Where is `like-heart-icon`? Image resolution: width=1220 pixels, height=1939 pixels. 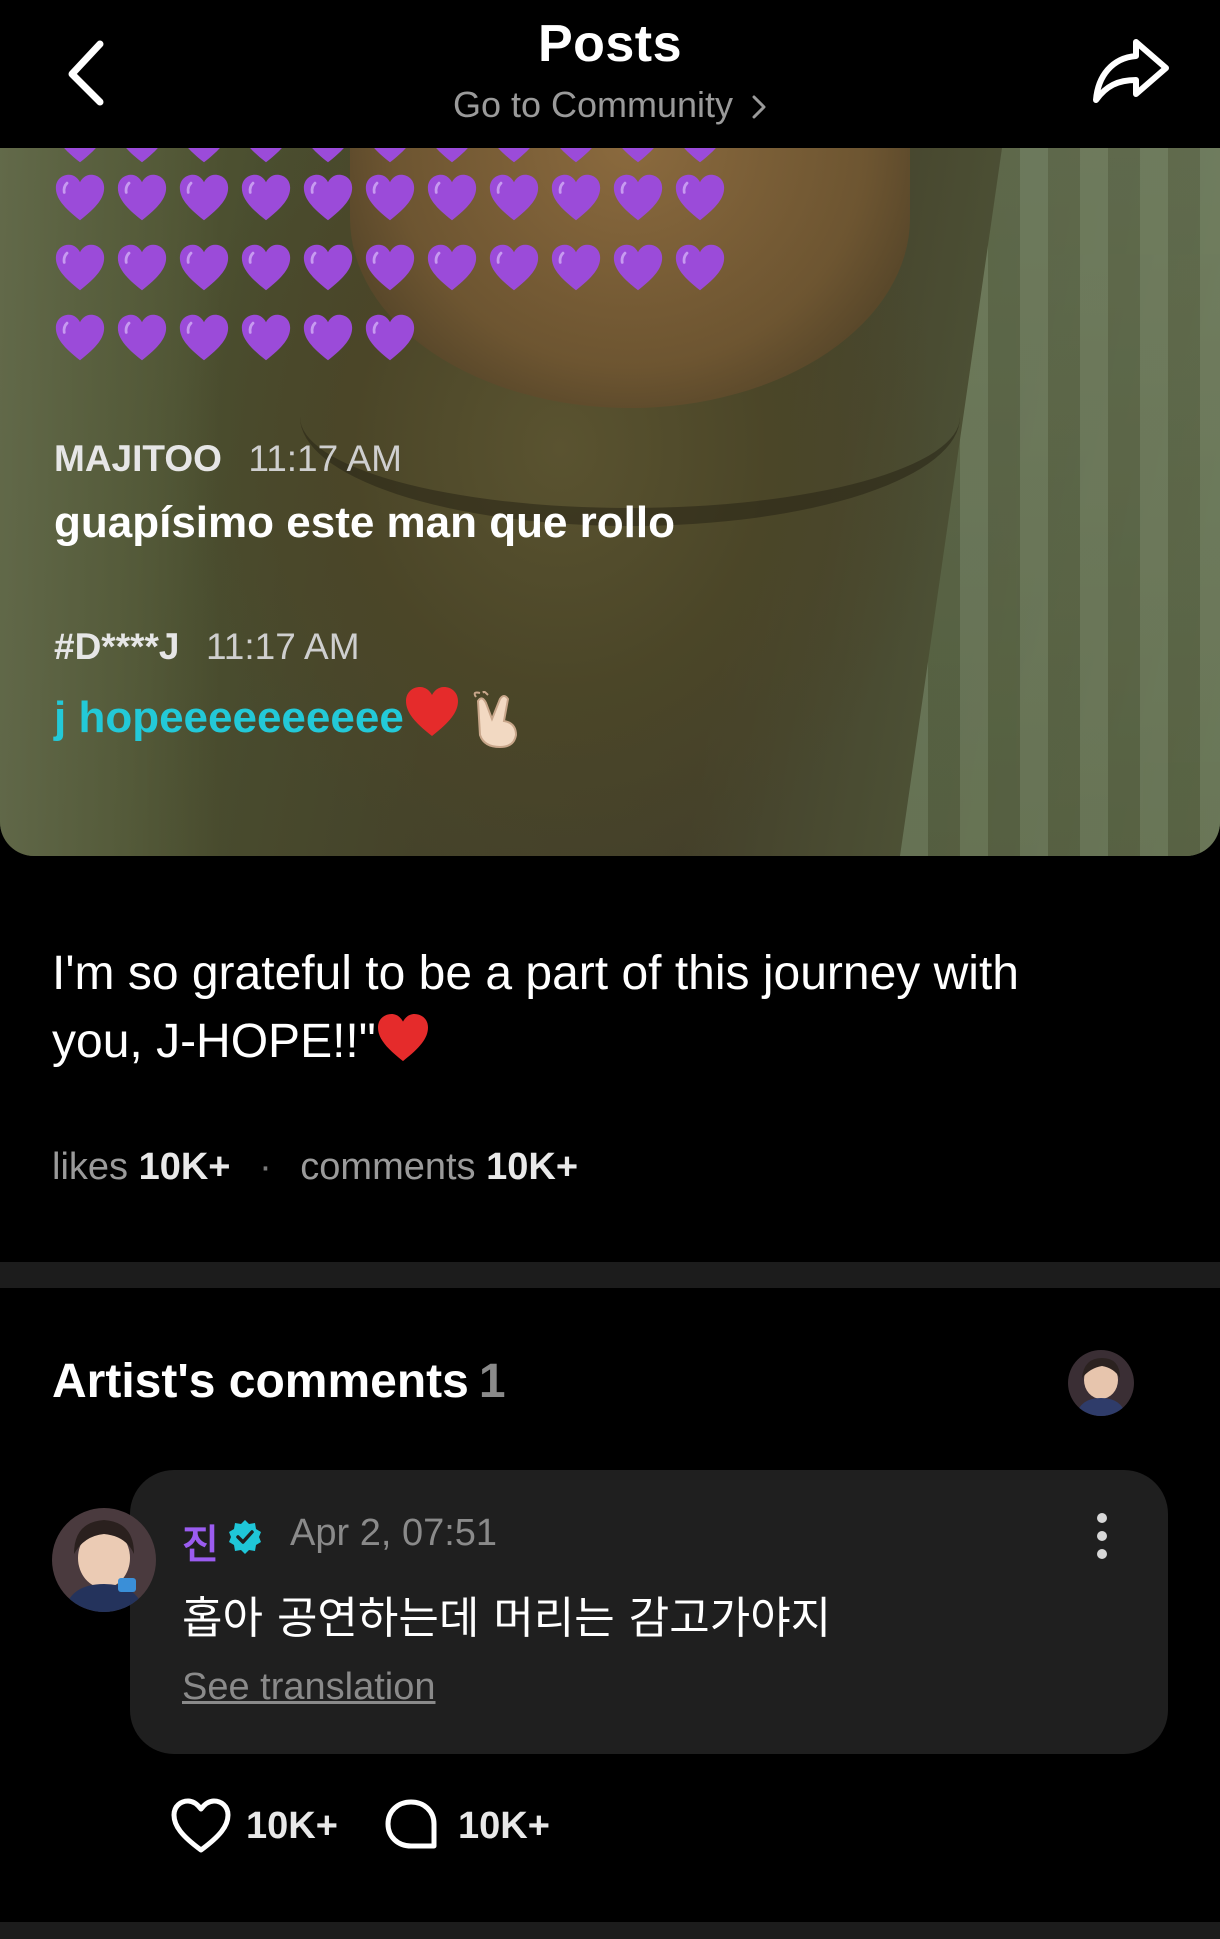 like-heart-icon is located at coordinates (201, 1825).